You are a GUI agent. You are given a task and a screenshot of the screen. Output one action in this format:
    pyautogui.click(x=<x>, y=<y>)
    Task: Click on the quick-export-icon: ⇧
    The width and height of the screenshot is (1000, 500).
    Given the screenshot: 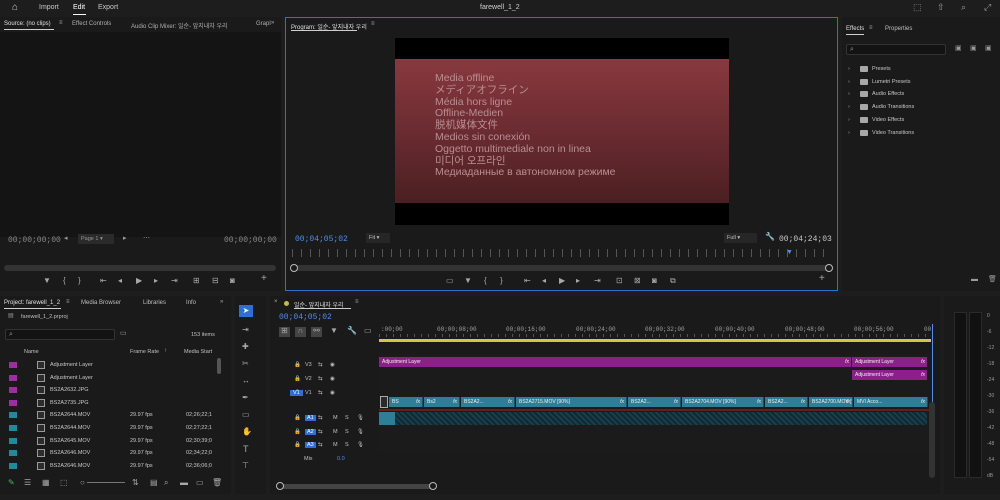 What is the action you would take?
    pyautogui.click(x=941, y=7)
    